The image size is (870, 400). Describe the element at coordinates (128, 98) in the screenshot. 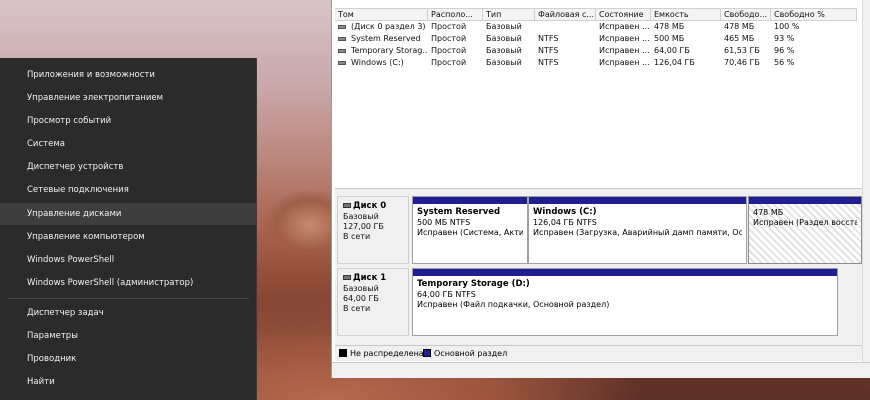

I see `menu-item-power-options: Управление электропитанием` at that location.